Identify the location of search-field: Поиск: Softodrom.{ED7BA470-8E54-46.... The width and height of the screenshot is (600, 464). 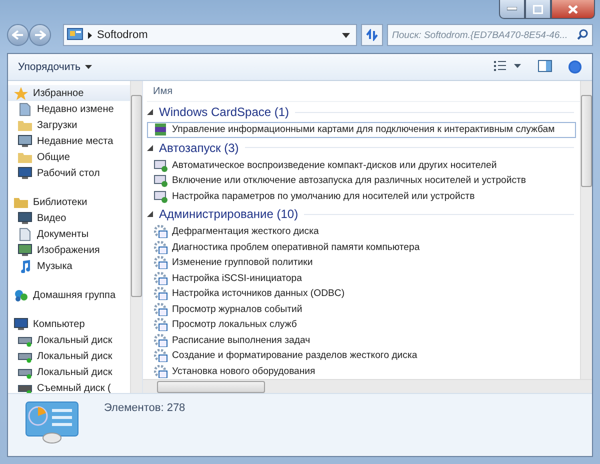
(490, 35).